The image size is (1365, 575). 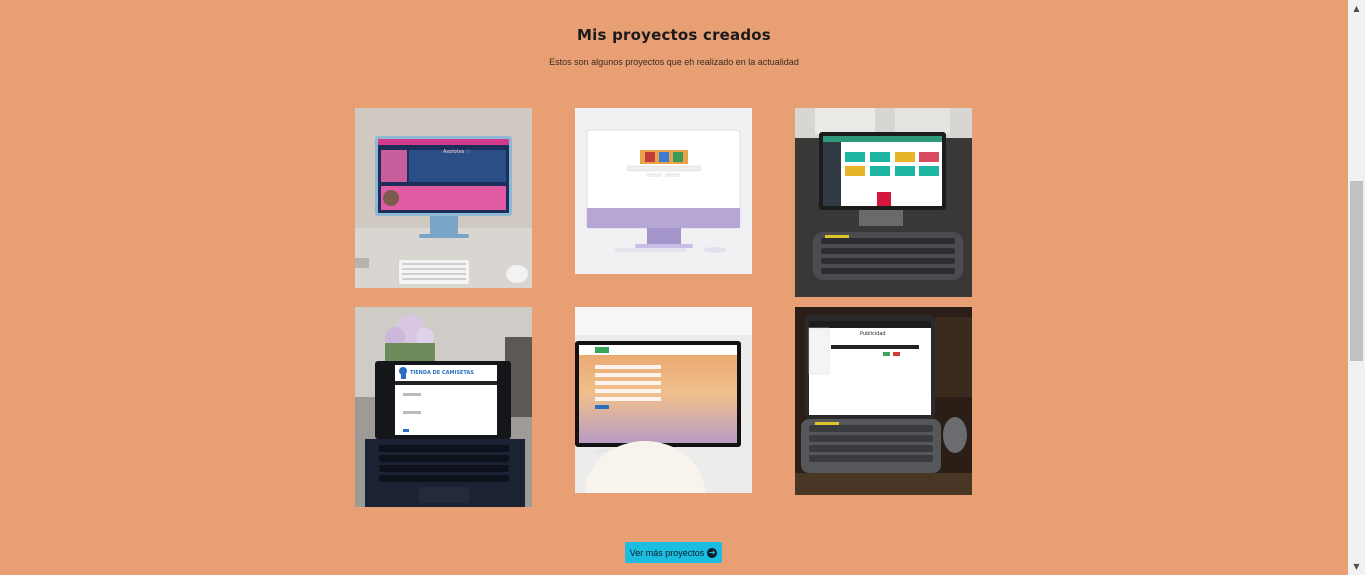 I want to click on project-image-6: Publicidad, so click(x=883, y=401).